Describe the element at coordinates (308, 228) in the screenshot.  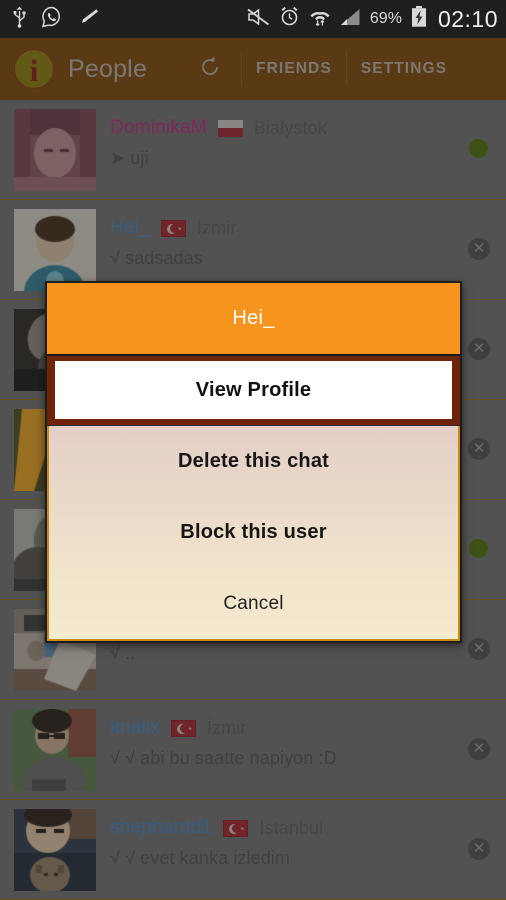
I see `chat-item-header: Hei_ İzmir` at that location.